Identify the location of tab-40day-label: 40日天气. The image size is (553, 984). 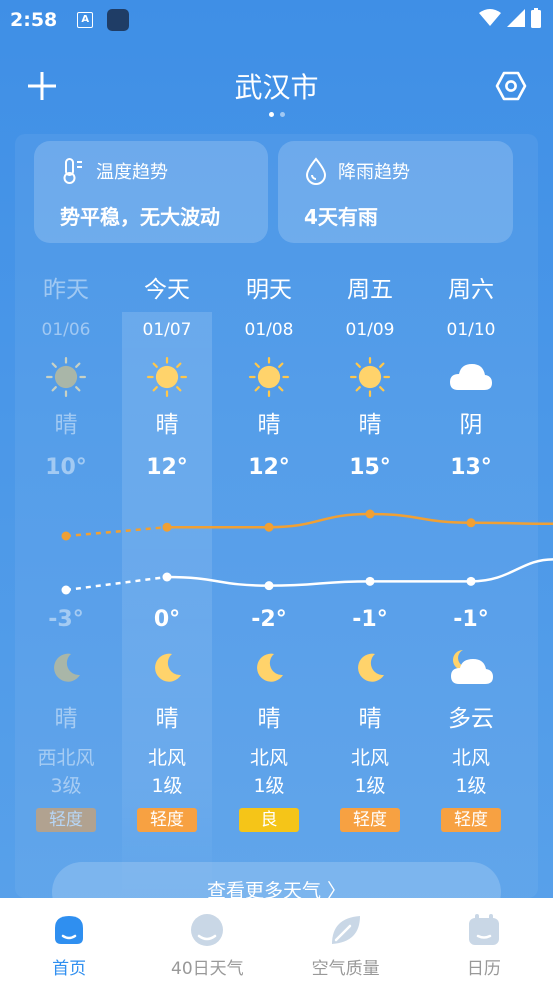
(207, 969).